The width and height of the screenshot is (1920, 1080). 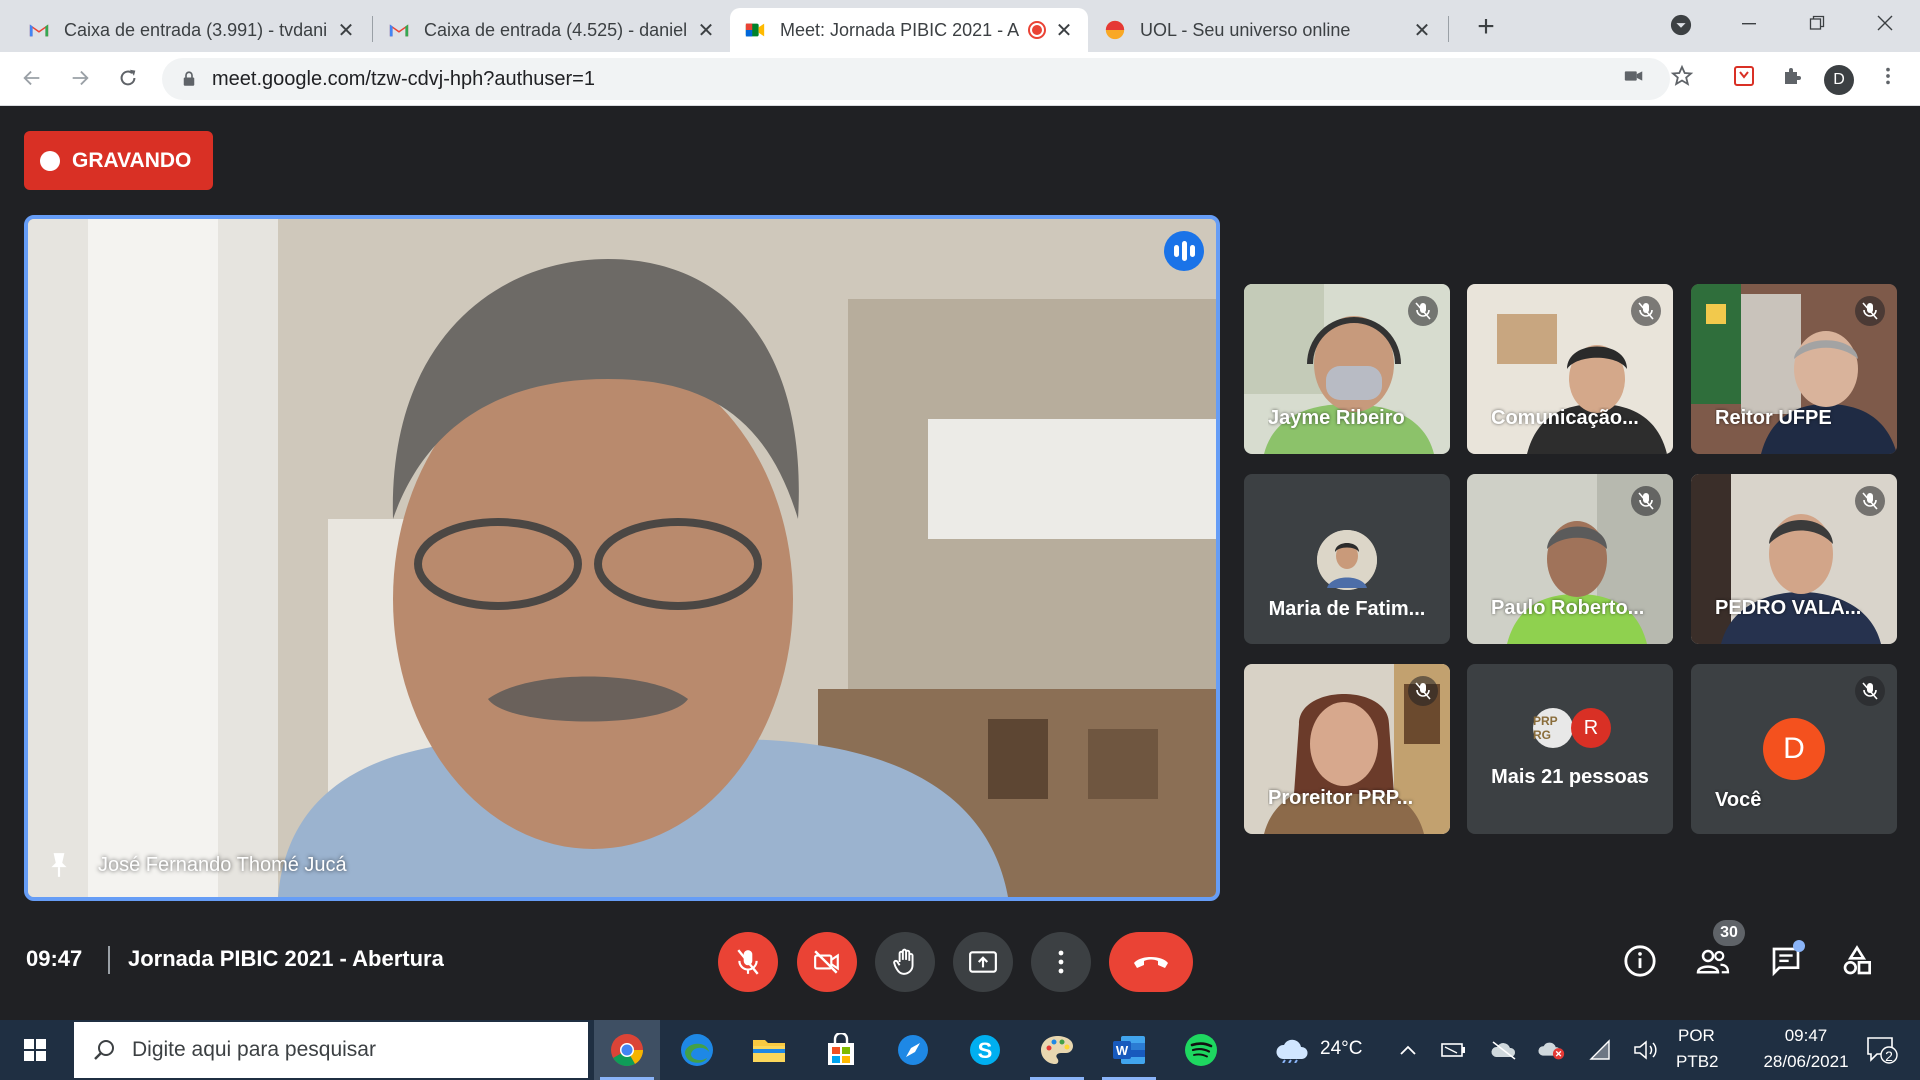 I want to click on camera-off-icon, so click(x=826, y=962).